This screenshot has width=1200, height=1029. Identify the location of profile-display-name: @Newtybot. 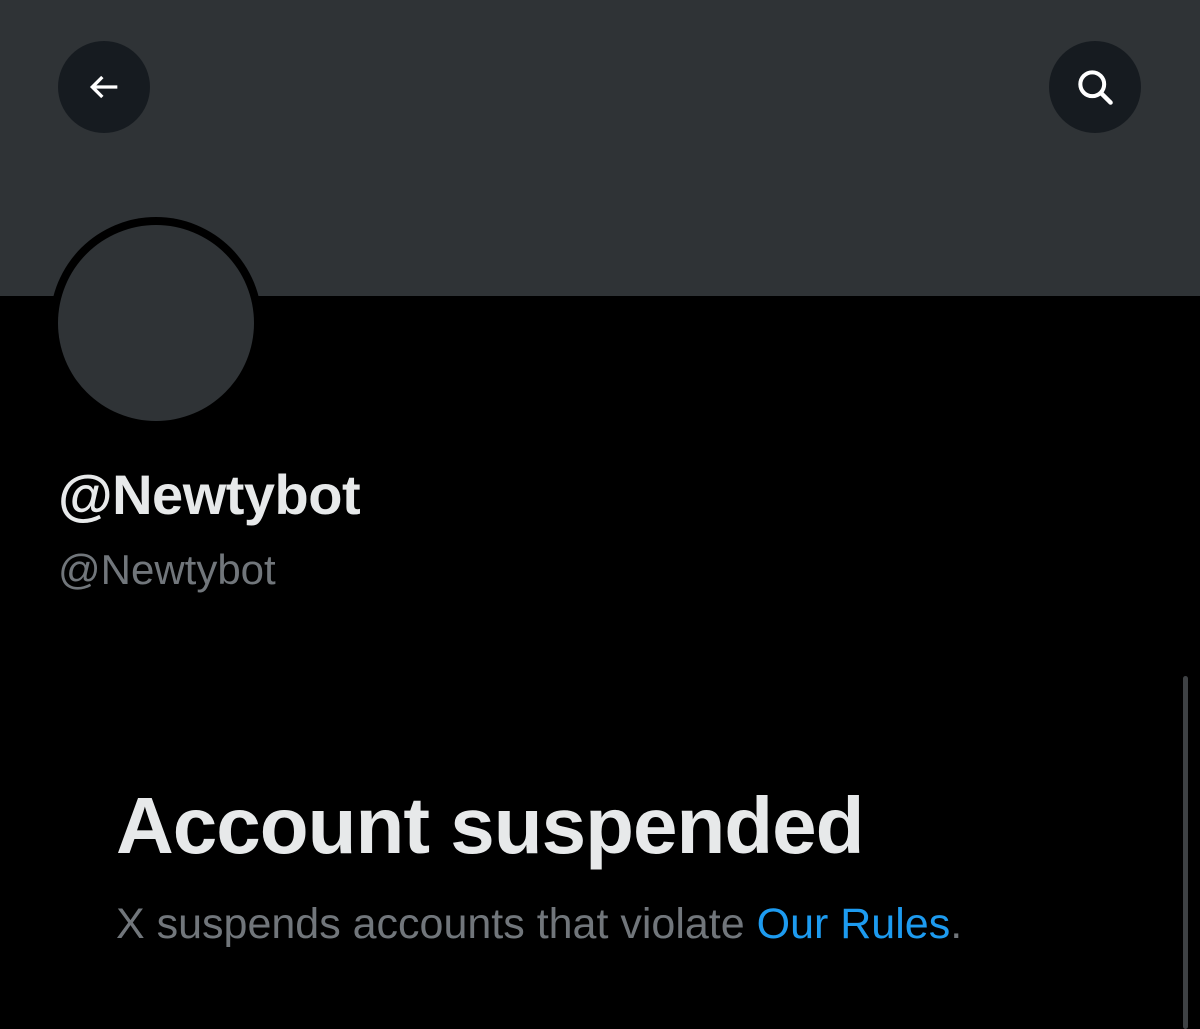
(209, 494).